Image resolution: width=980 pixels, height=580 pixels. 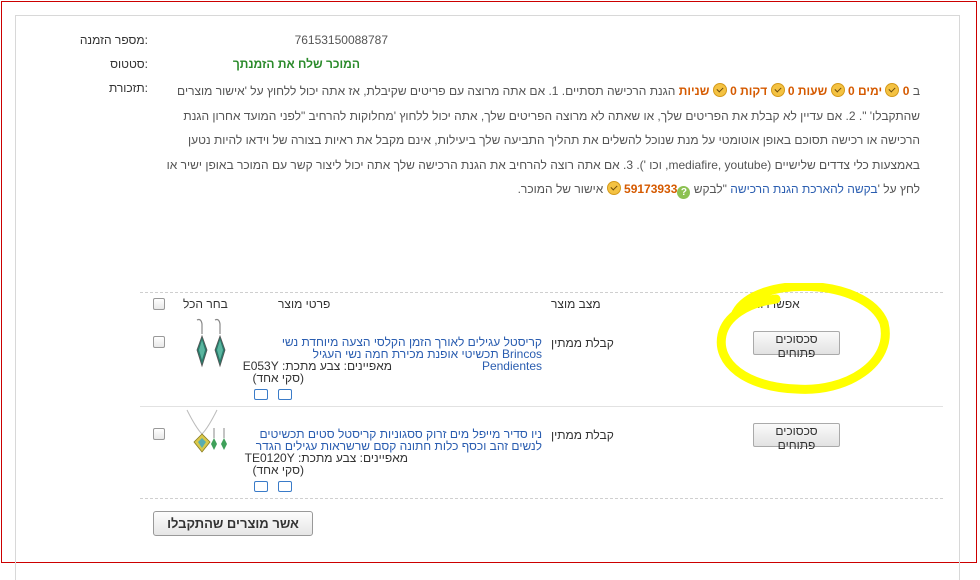 I want to click on countdown-minutes-value: 0, so click(x=791, y=91).